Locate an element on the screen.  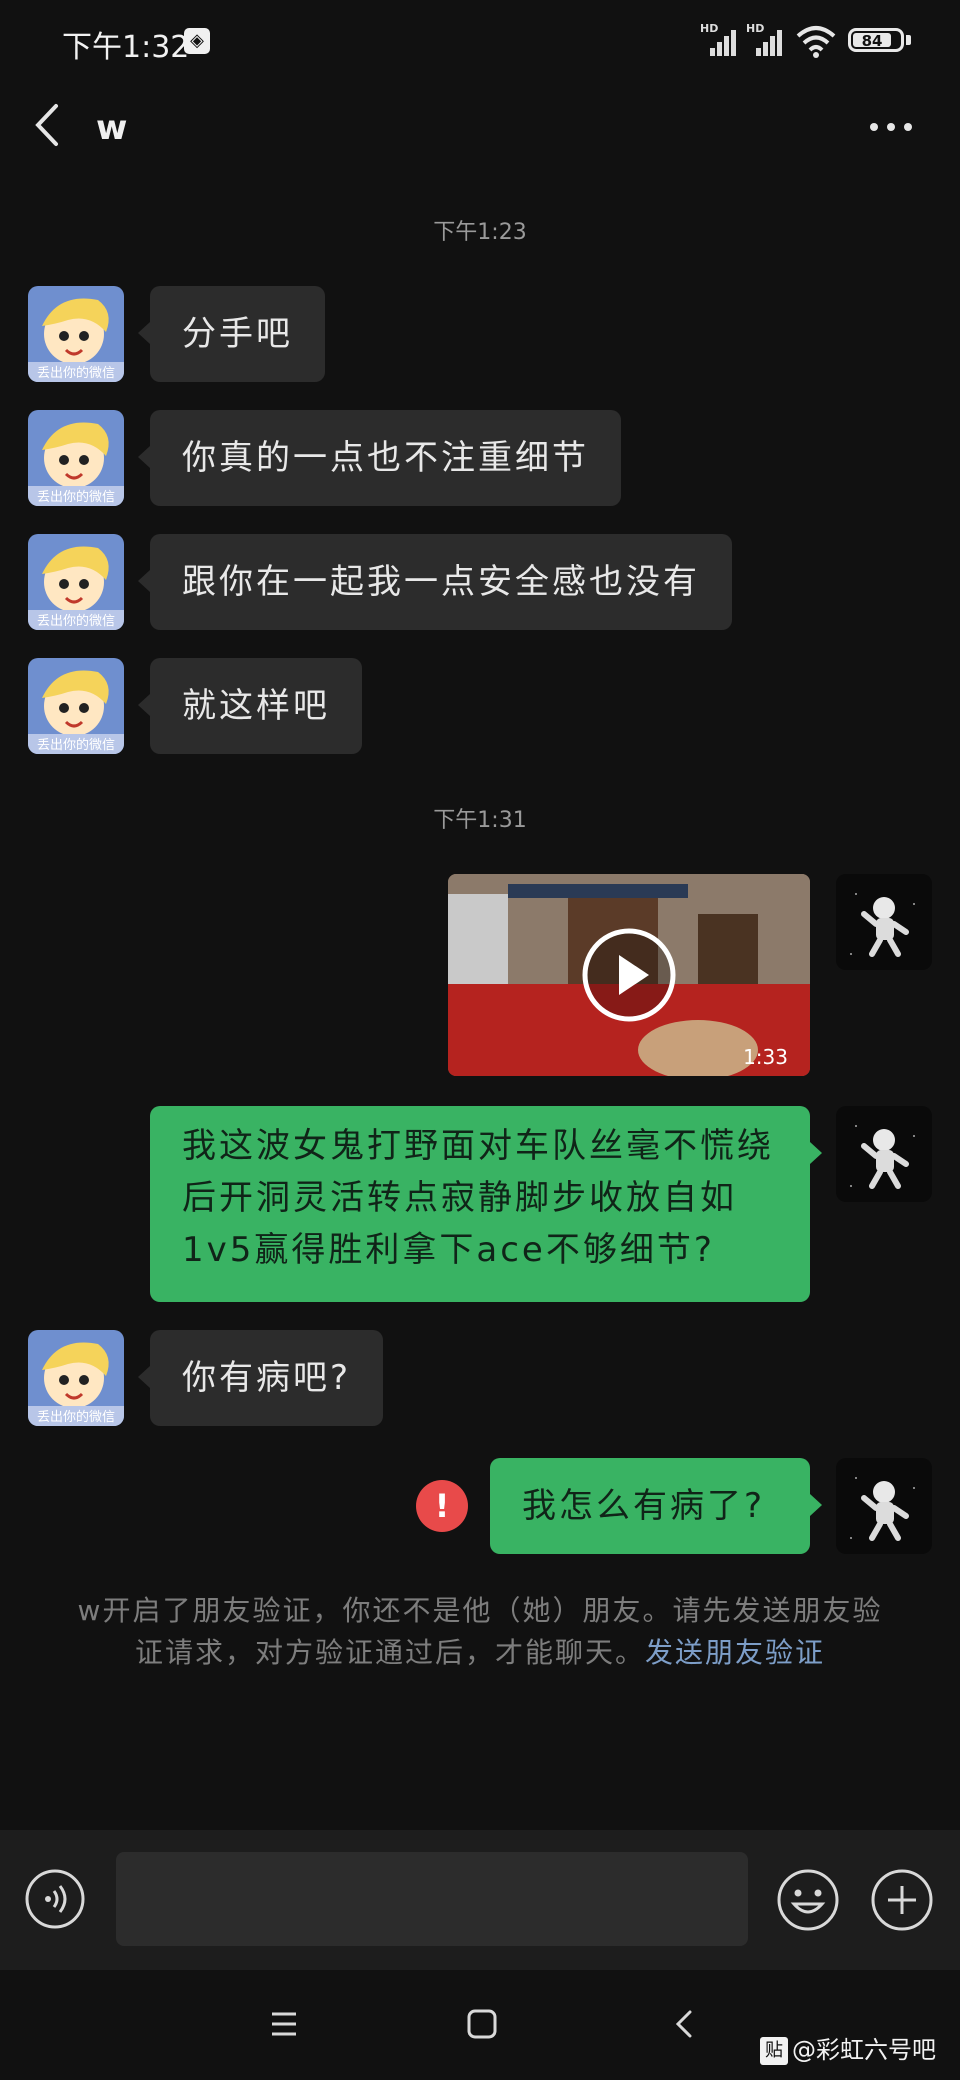
send-verification-link: 发送朋友验证 is located at coordinates (735, 1652).